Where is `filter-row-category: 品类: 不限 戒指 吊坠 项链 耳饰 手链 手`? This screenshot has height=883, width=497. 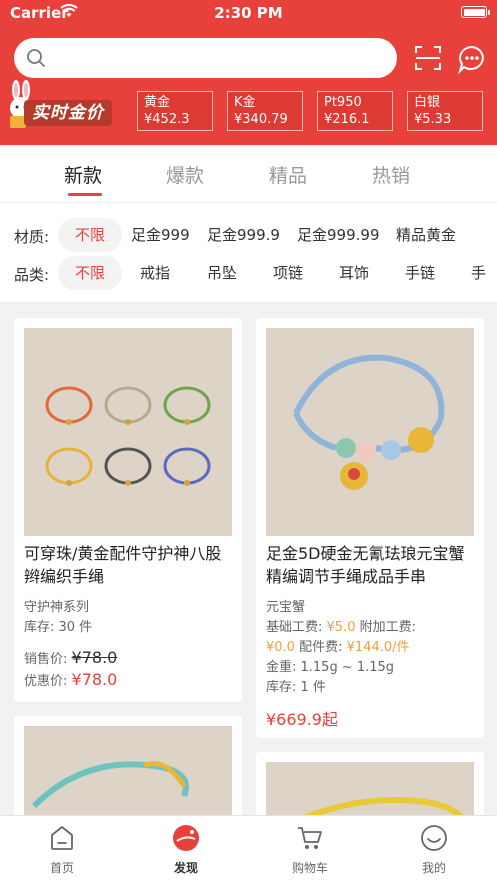 filter-row-category: 品类: 不限 戒指 吊坠 项链 耳饰 手链 手 is located at coordinates (248, 274).